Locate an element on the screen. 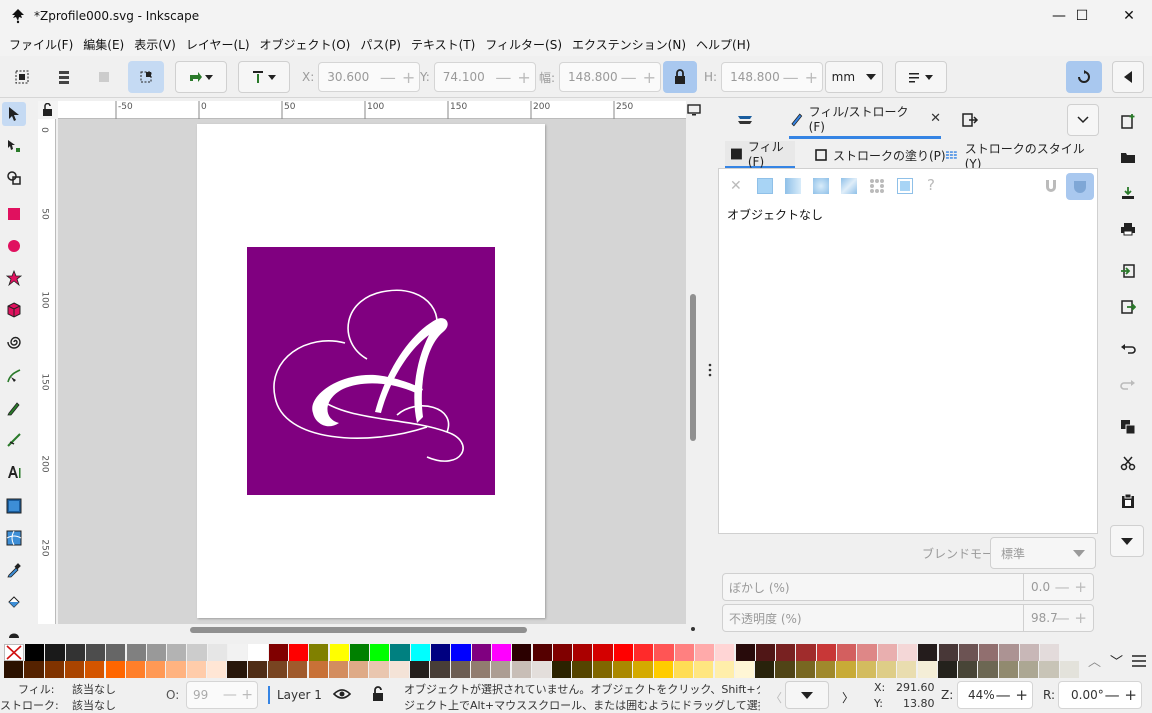 The image size is (1152, 713). gradient-tool is located at coordinates (14, 506).